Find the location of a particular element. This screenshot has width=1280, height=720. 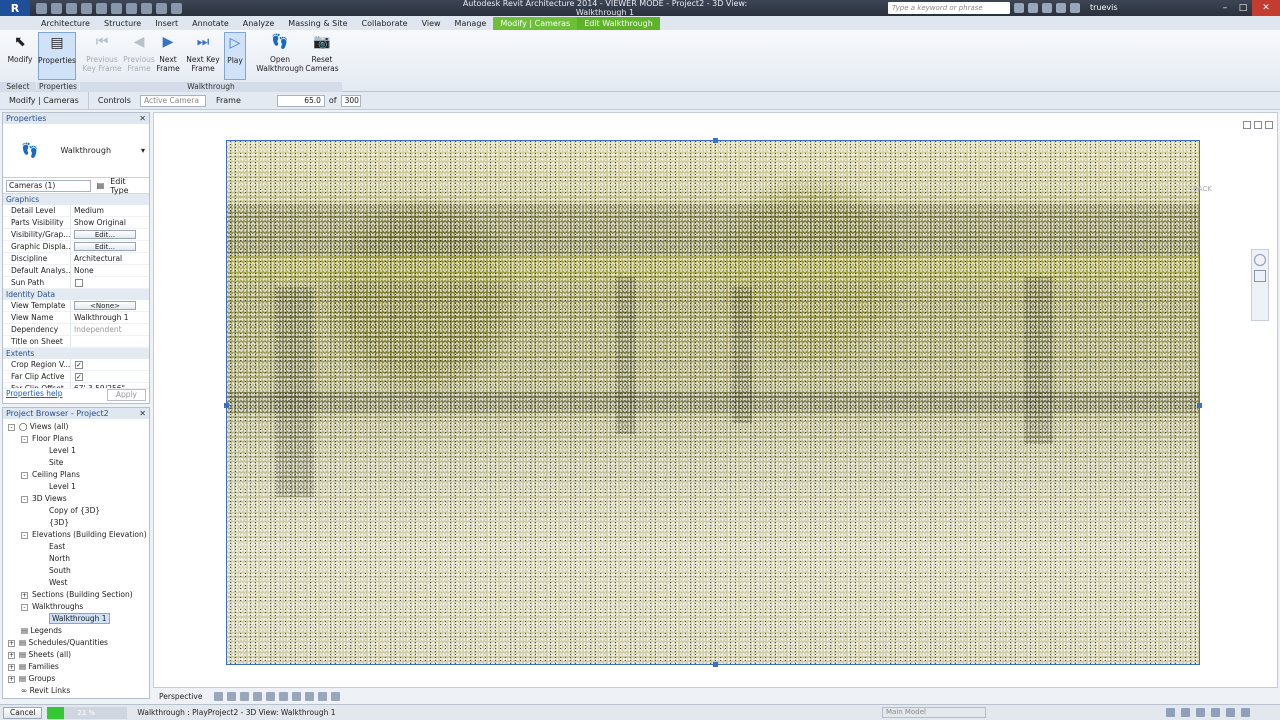

zoom-icon is located at coordinates (1260, 276).